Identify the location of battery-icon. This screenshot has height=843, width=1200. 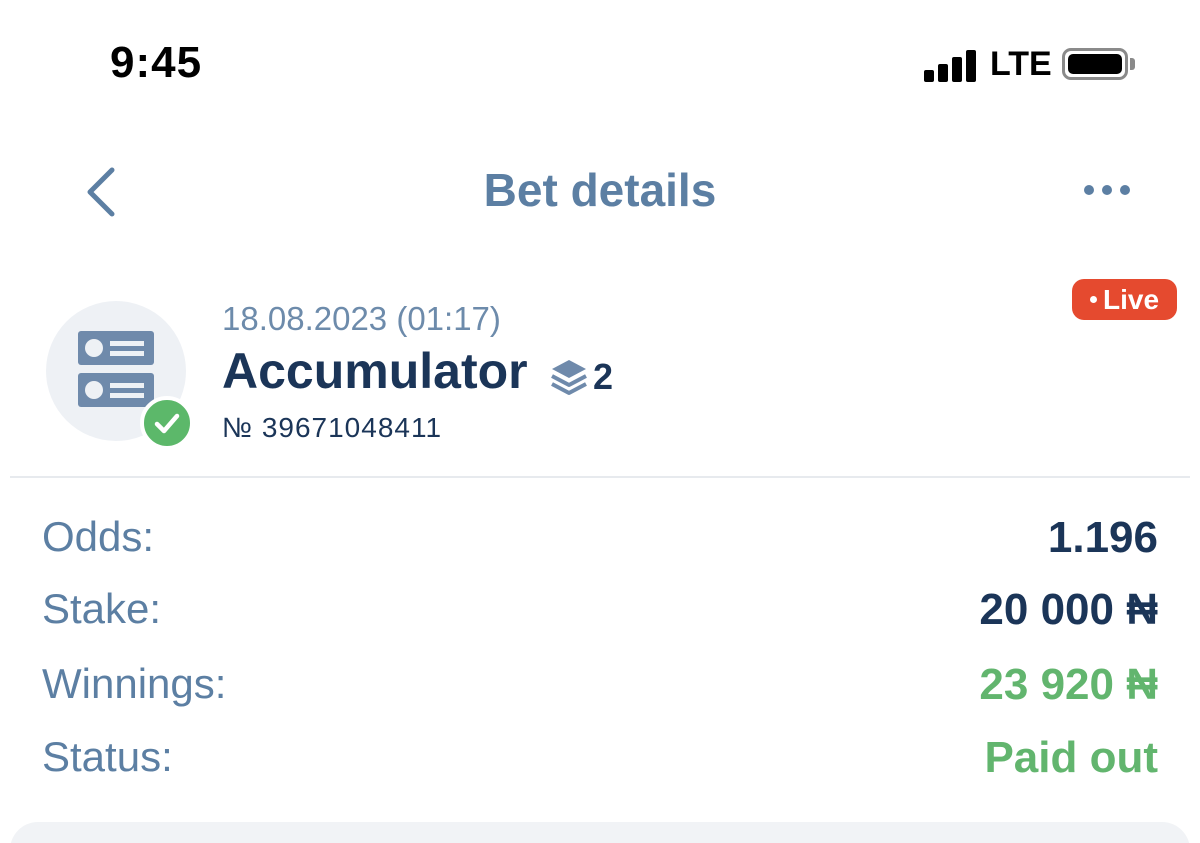
(1095, 64).